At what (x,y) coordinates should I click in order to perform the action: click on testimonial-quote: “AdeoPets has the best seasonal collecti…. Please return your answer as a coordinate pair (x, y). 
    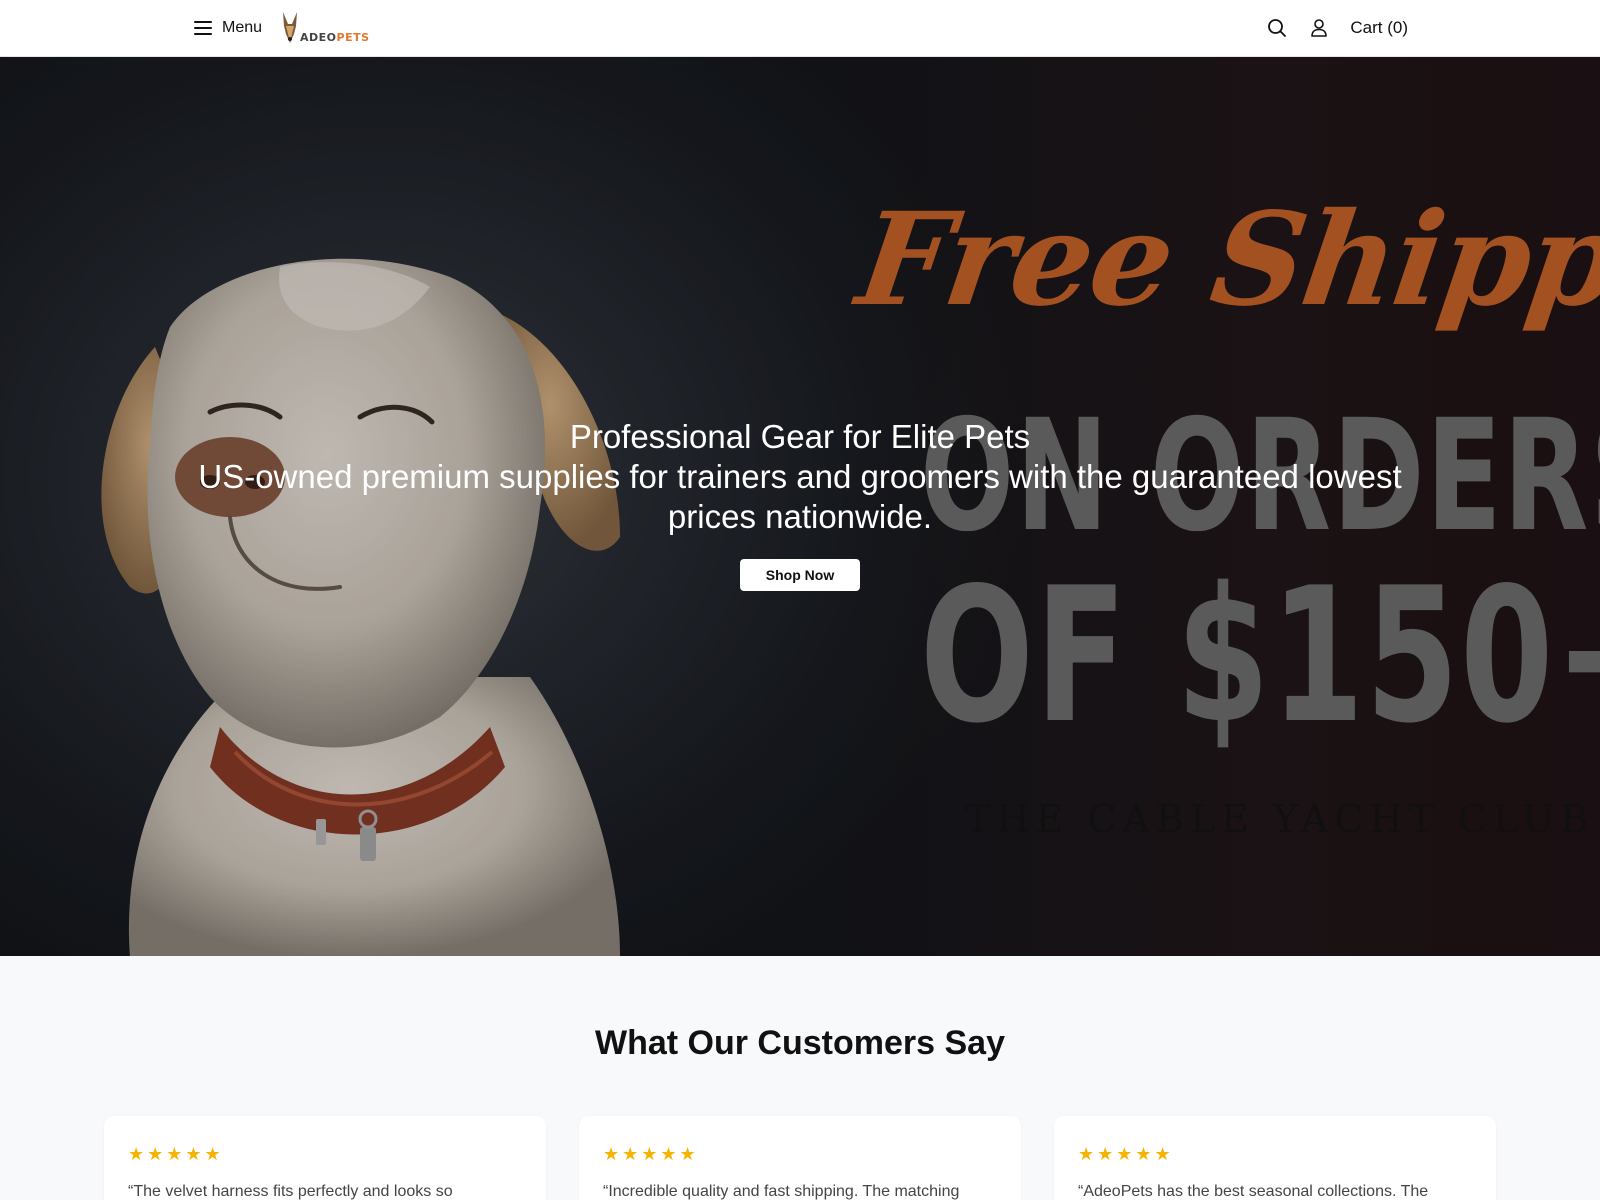
    Looking at the image, I should click on (1253, 1191).